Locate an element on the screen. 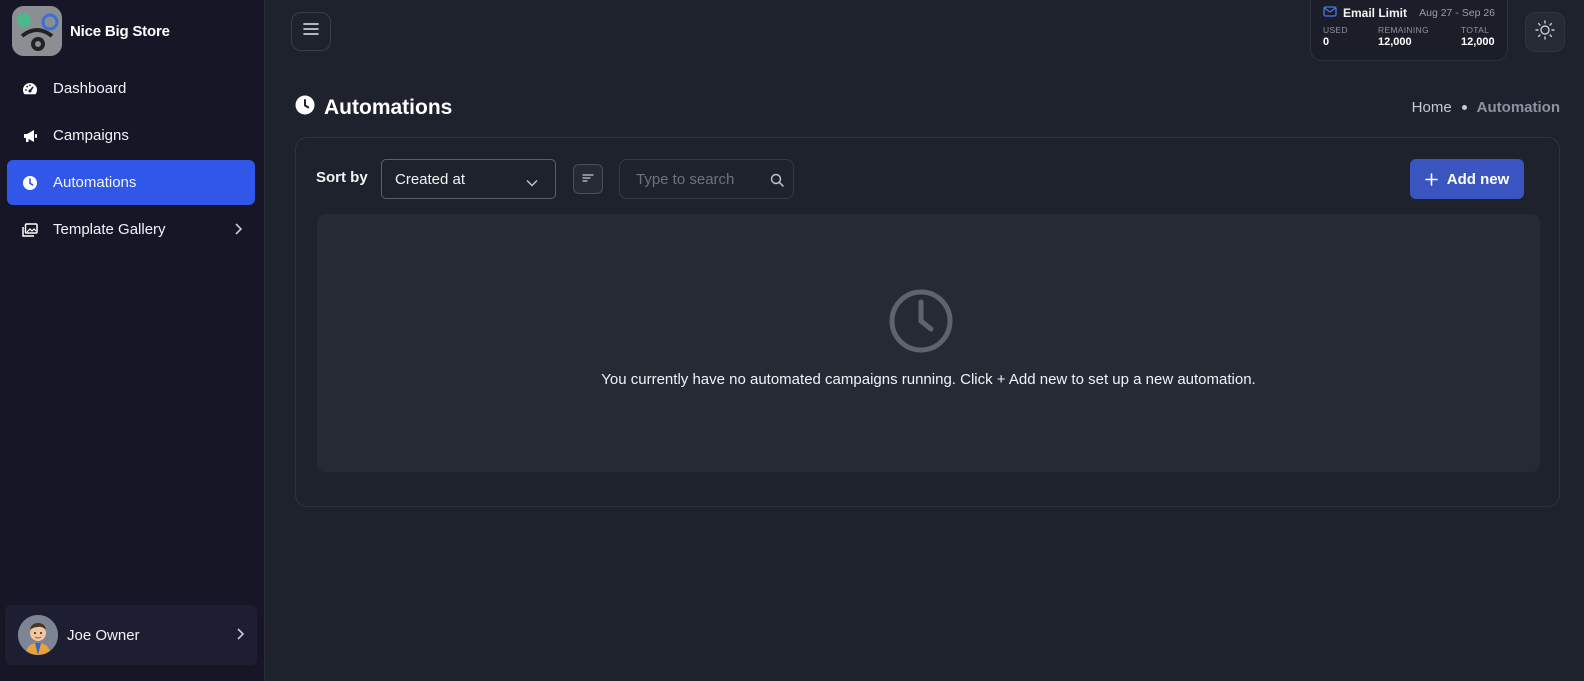 This screenshot has width=1584, height=681. sidebar-item-label: Dashboard is located at coordinates (90, 88).